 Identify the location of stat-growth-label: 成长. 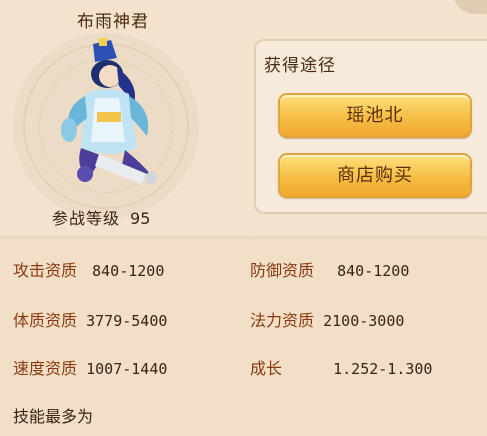
(266, 368).